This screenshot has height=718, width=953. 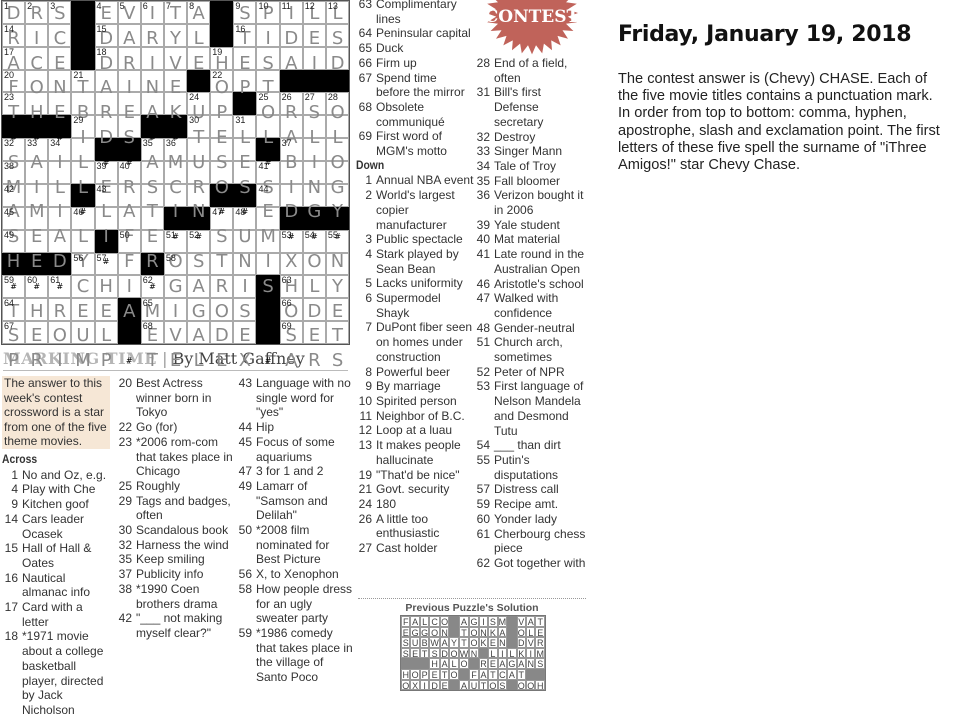 What do you see at coordinates (291, 150) in the screenshot?
I see `grid-cell: 37` at bounding box center [291, 150].